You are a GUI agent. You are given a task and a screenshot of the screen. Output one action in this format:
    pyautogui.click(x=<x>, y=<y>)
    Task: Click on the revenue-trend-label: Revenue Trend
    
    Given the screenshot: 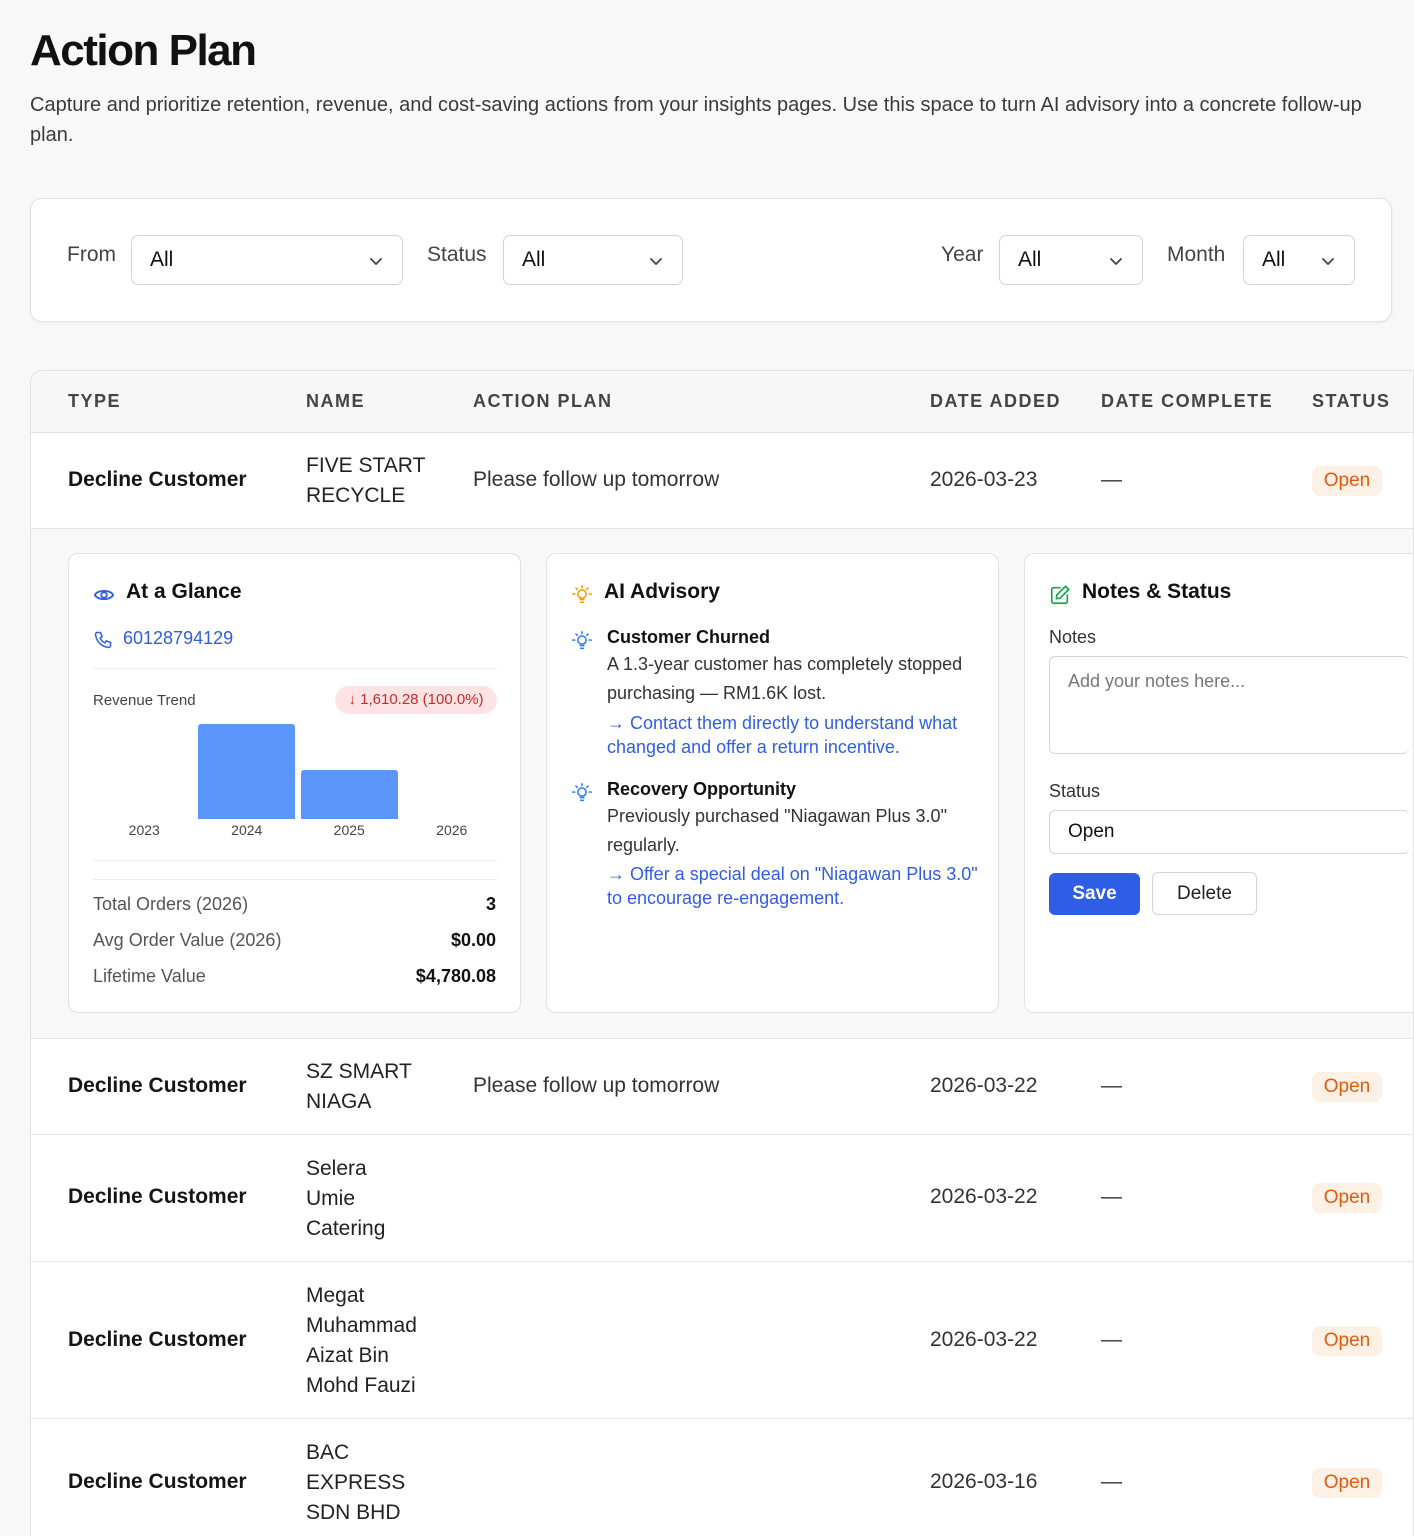 What is the action you would take?
    pyautogui.click(x=144, y=700)
    